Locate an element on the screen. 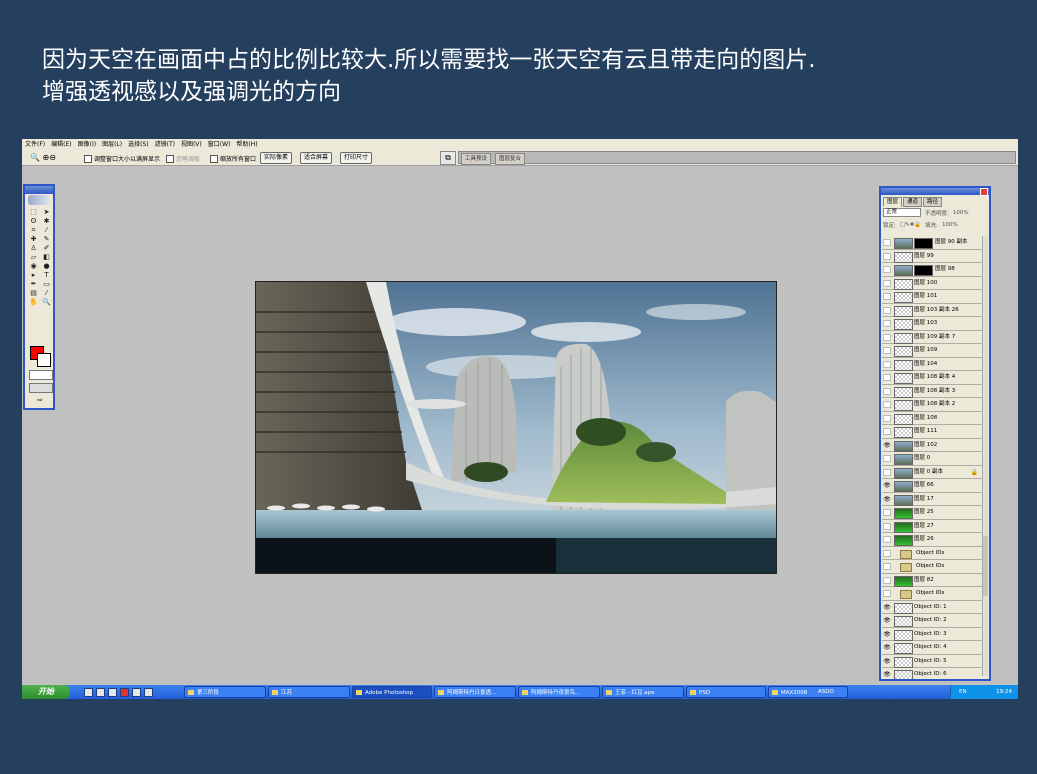 The width and height of the screenshot is (1037, 774). layer-row: 图层 90 副本 is located at coordinates (933, 243).